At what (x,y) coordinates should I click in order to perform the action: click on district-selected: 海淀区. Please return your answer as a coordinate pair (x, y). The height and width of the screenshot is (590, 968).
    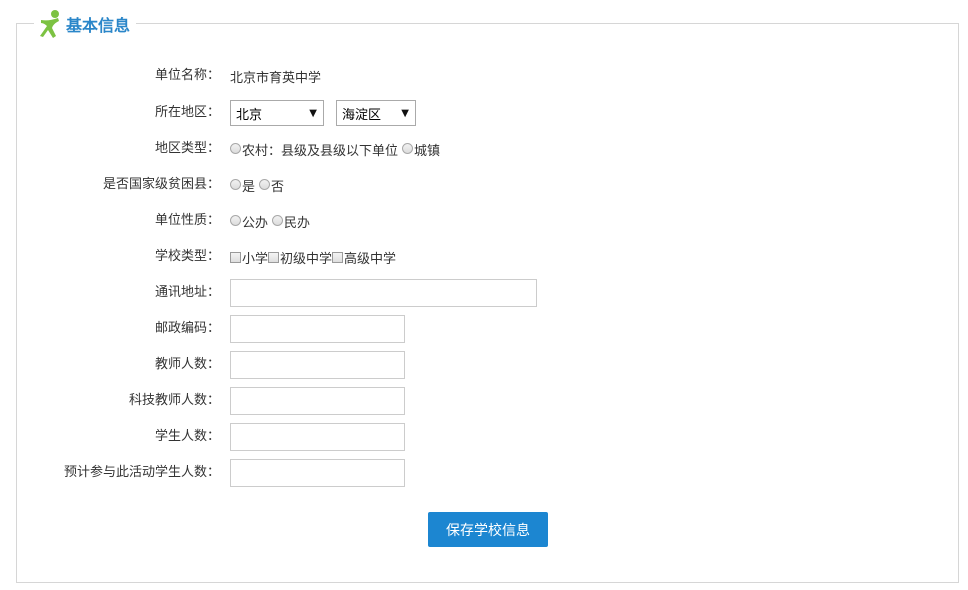
    Looking at the image, I should click on (362, 115).